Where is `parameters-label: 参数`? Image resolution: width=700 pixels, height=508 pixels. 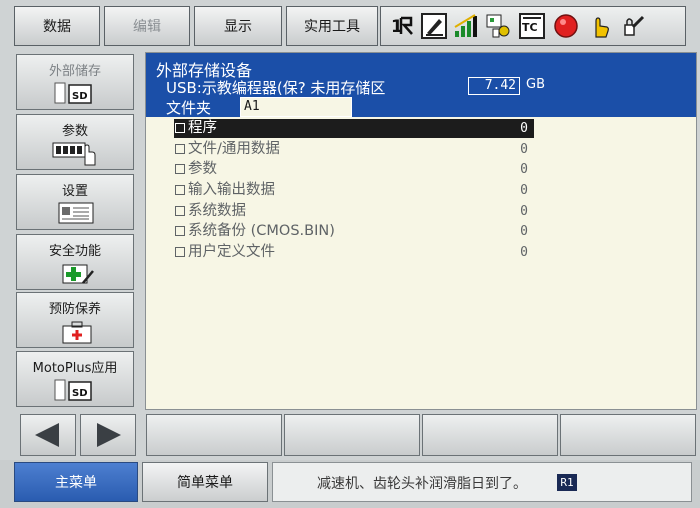 parameters-label: 参数 is located at coordinates (74, 131).